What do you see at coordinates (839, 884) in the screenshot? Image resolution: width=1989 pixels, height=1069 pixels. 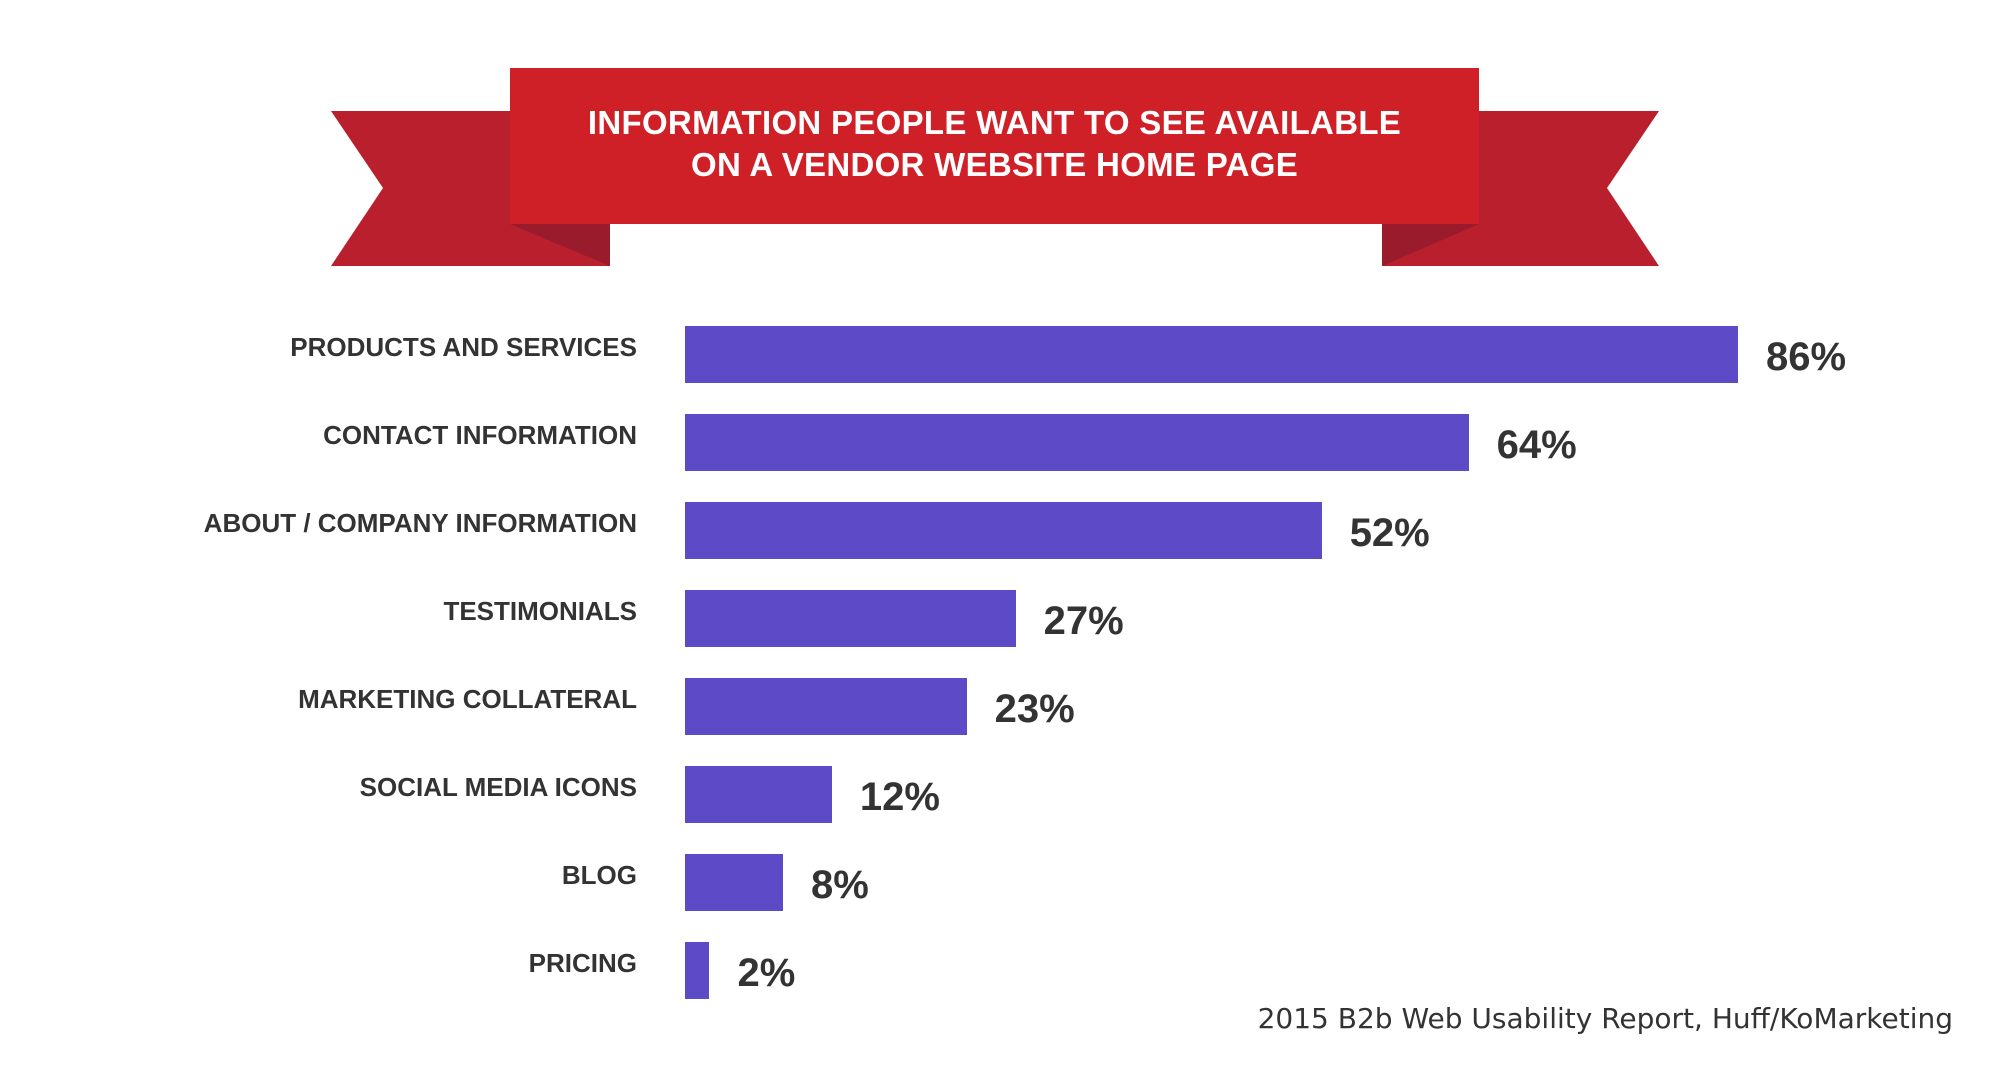 I see `value-label: 8%` at bounding box center [839, 884].